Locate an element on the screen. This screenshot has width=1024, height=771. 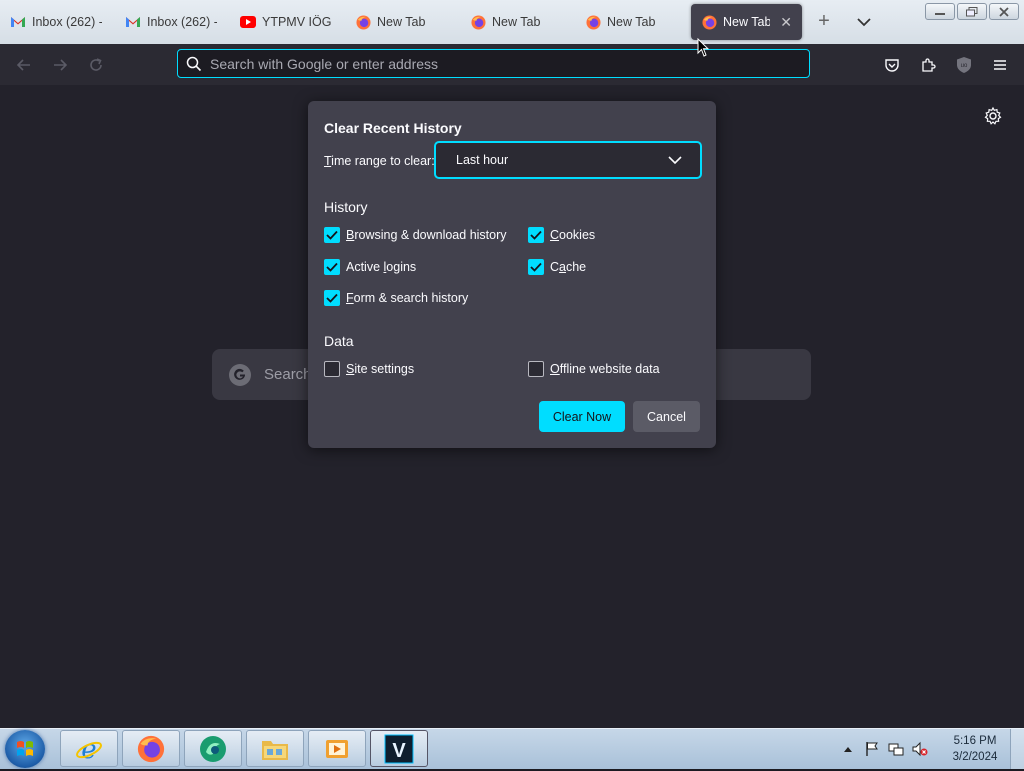
taskbar-firefox is located at coordinates (151, 748).